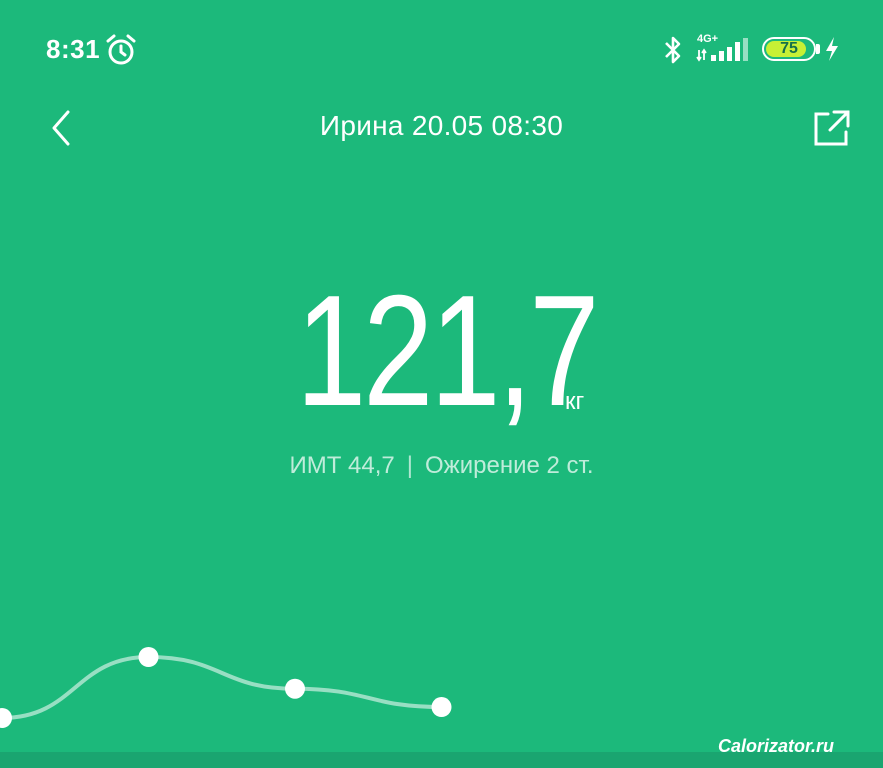 This screenshot has width=883, height=768. I want to click on alarm-icon, so click(121, 49).